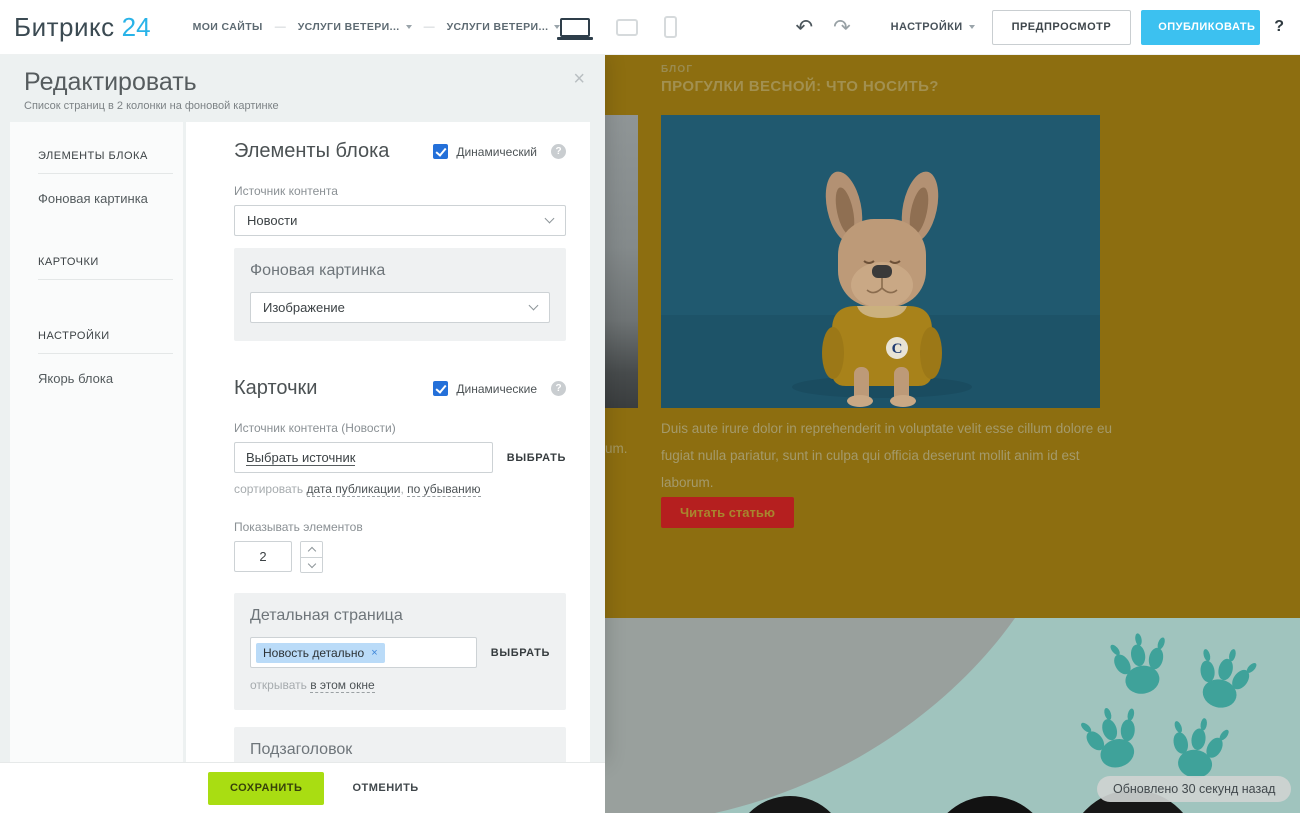  I want to click on sidebar-item-cards: КАРТОЧКИ, so click(110, 262).